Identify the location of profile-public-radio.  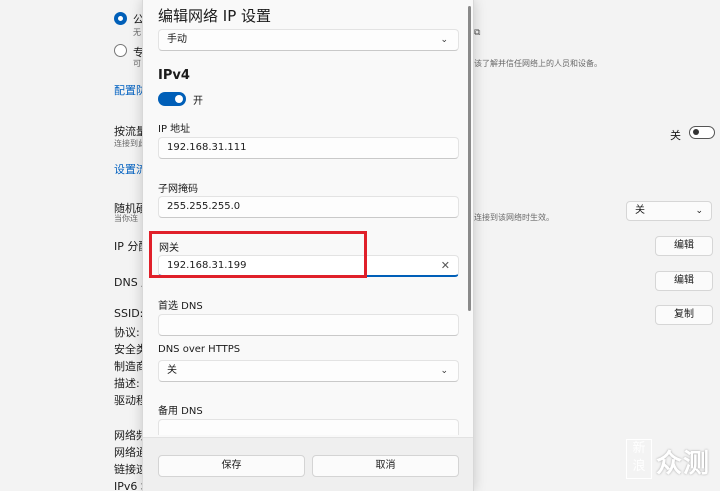
(120, 18).